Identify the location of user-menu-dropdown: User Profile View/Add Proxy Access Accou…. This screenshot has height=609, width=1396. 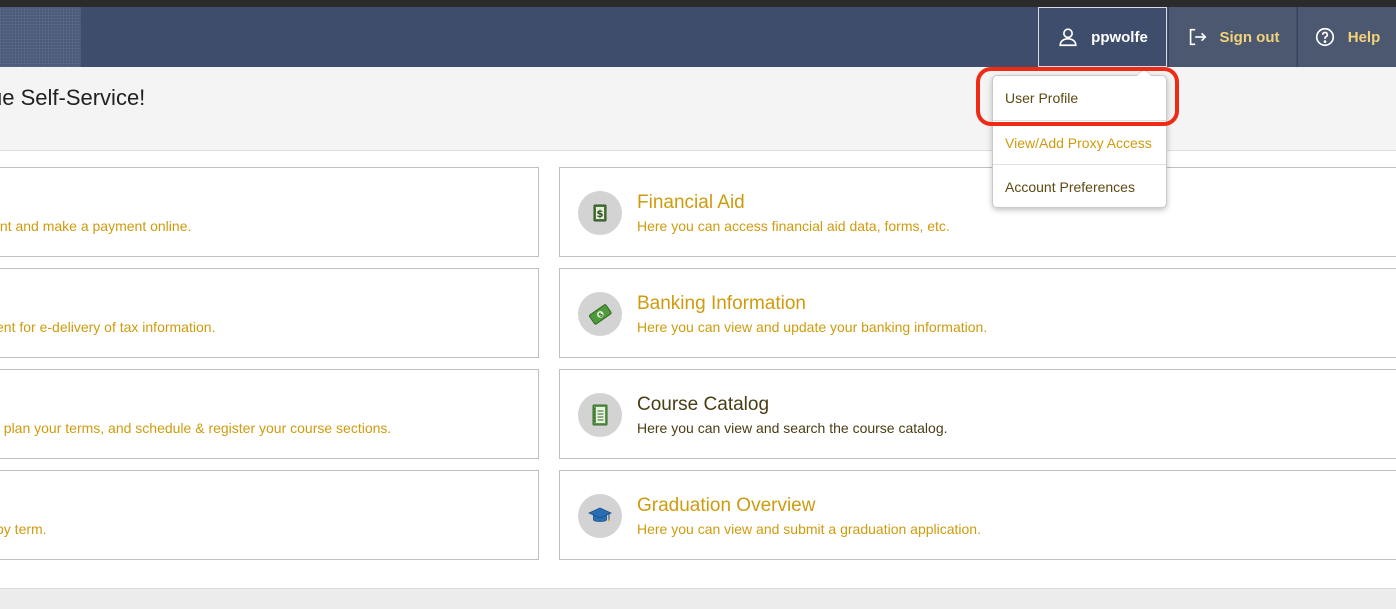
(1079, 138).